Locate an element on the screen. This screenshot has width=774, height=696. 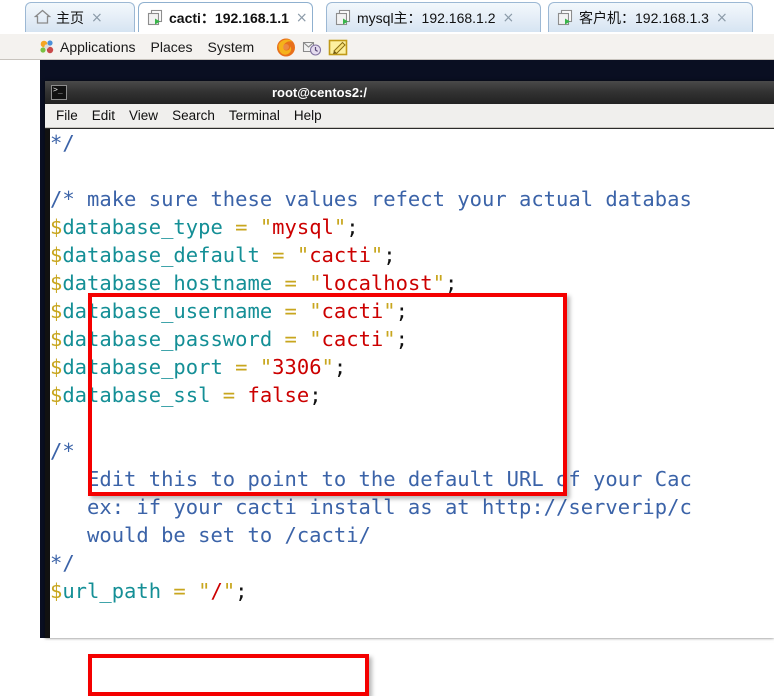
terminal-left-gutter is located at coordinates (47, 383).